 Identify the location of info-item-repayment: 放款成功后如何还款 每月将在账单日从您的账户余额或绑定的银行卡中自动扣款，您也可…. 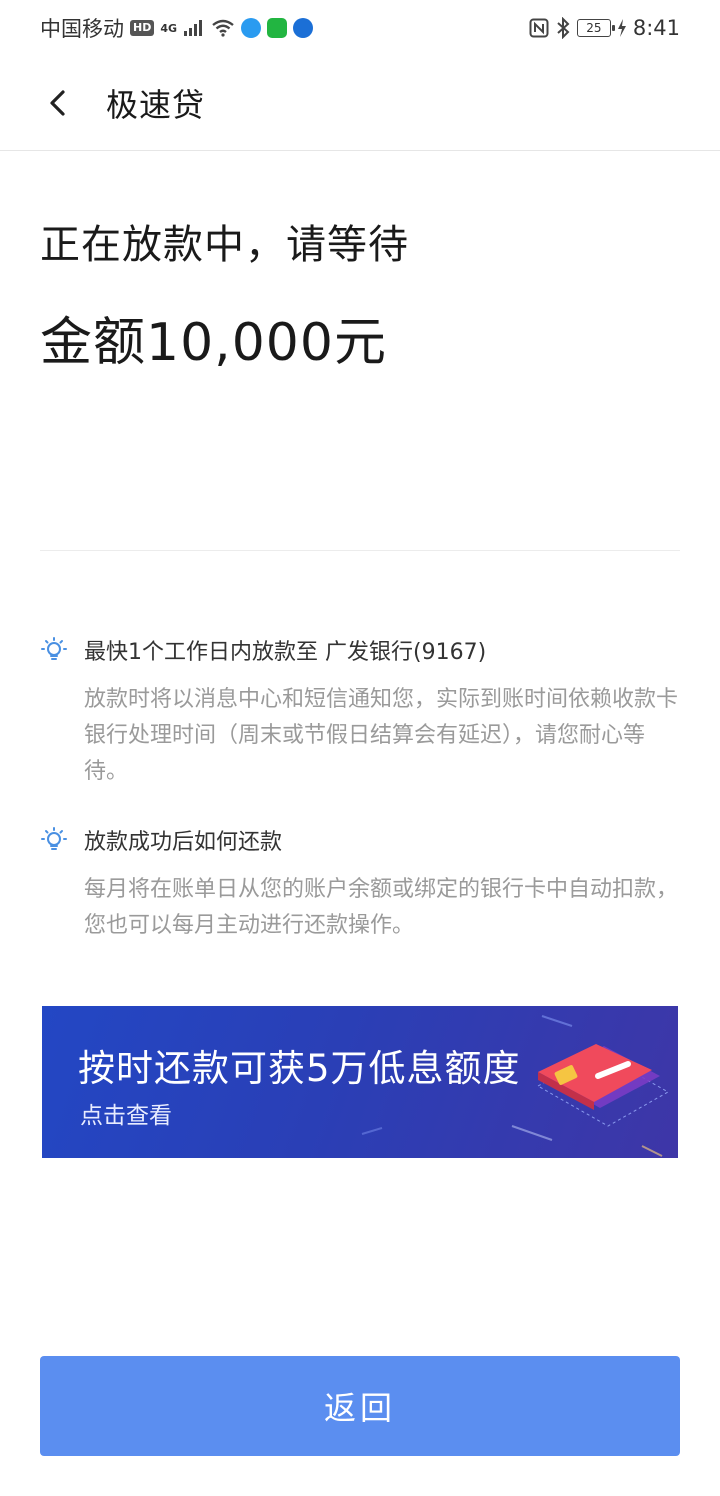
(360, 884).